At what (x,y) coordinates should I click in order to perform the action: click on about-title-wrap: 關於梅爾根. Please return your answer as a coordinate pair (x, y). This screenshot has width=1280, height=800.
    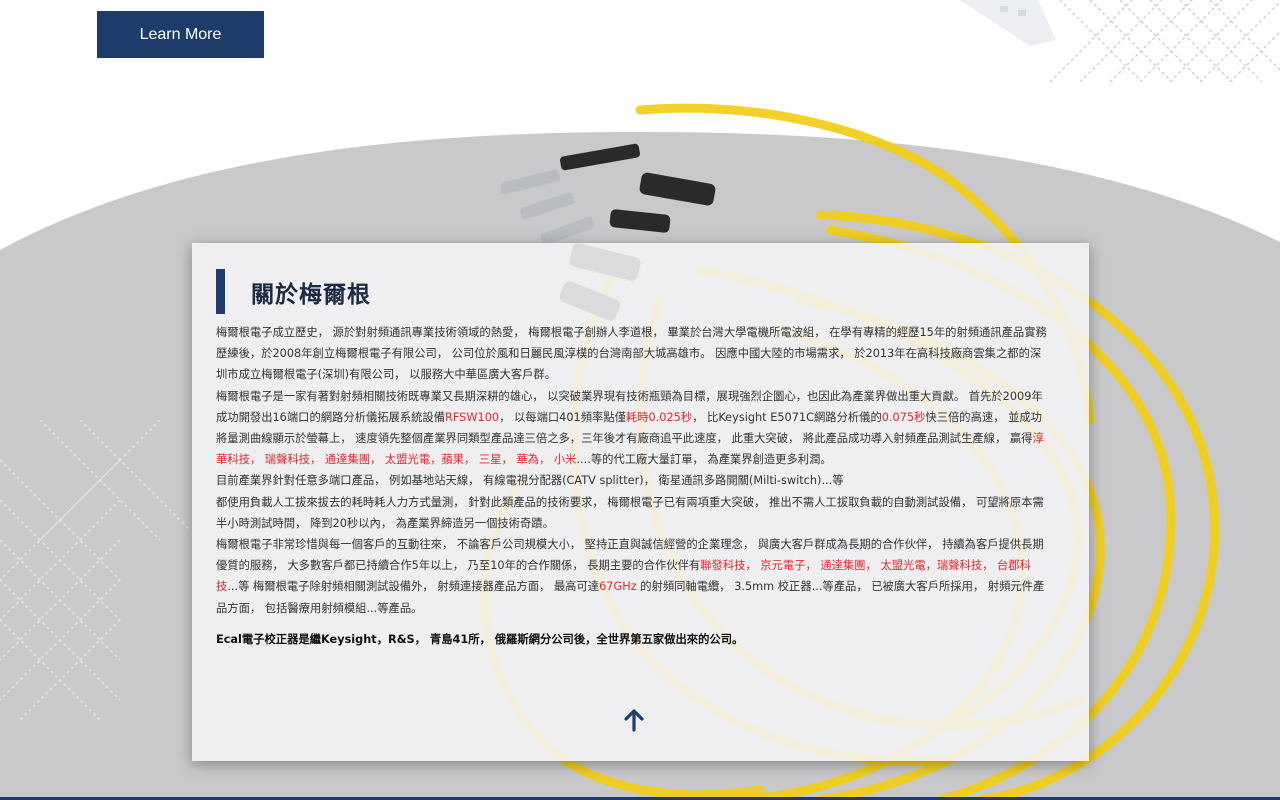
    Looking at the image, I should click on (293, 291).